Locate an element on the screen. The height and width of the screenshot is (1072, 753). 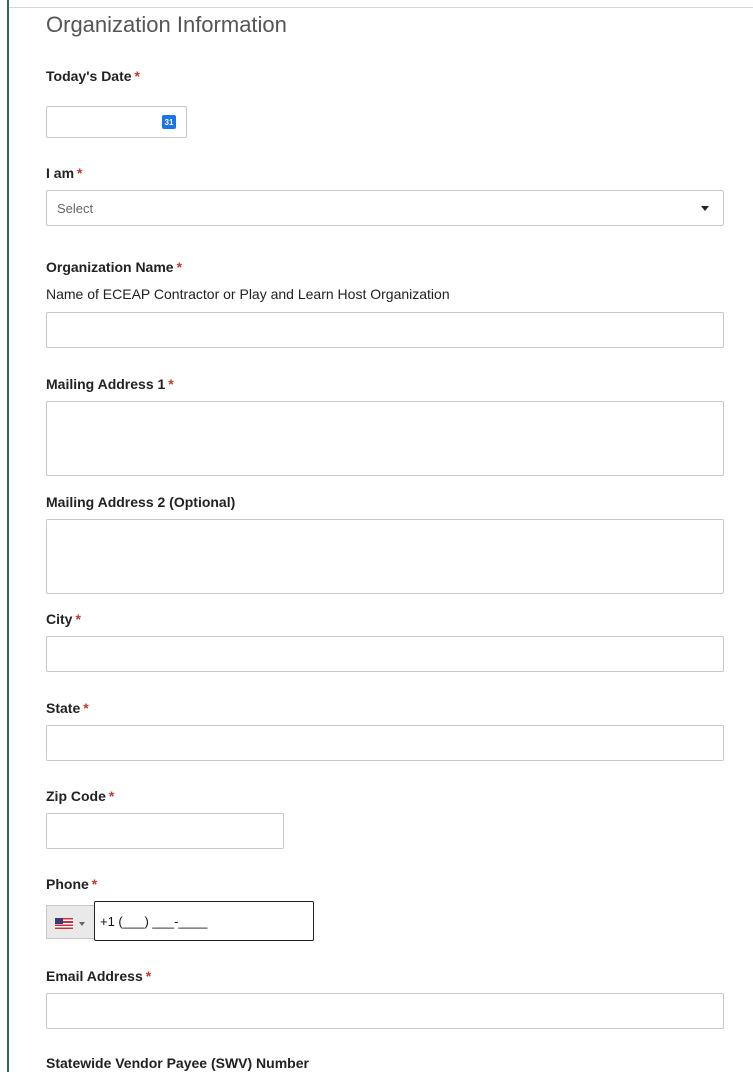
phone-field: +1 (___) ___-____ is located at coordinates (180, 921).